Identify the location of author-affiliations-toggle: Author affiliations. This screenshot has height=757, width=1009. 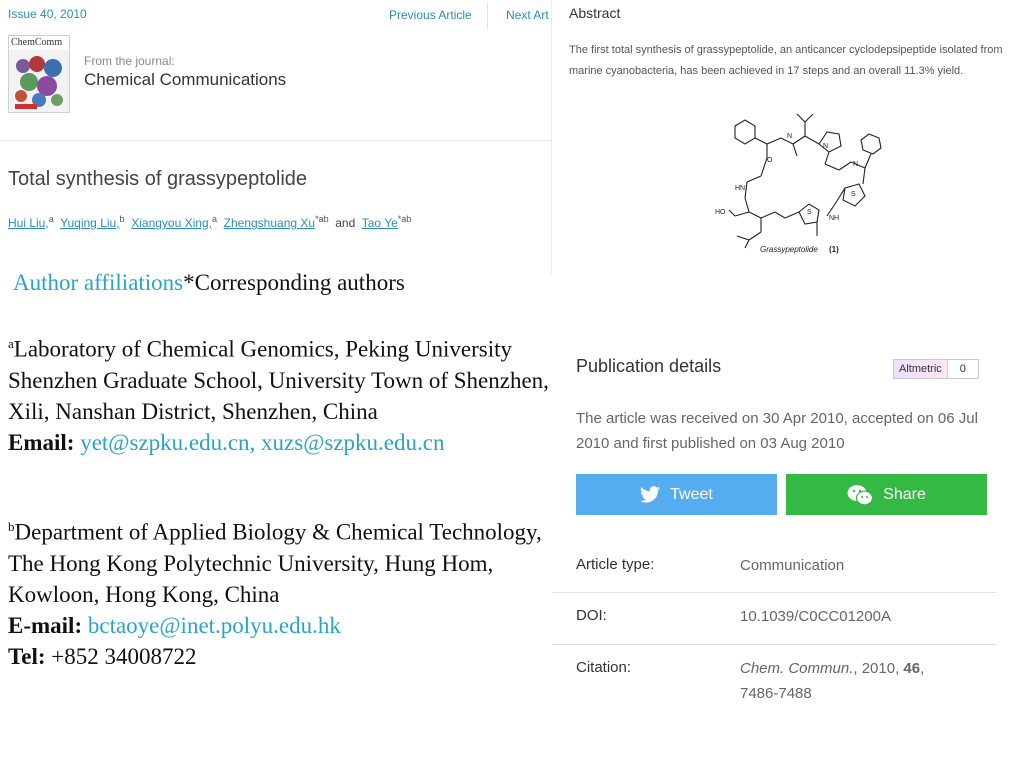
(98, 282).